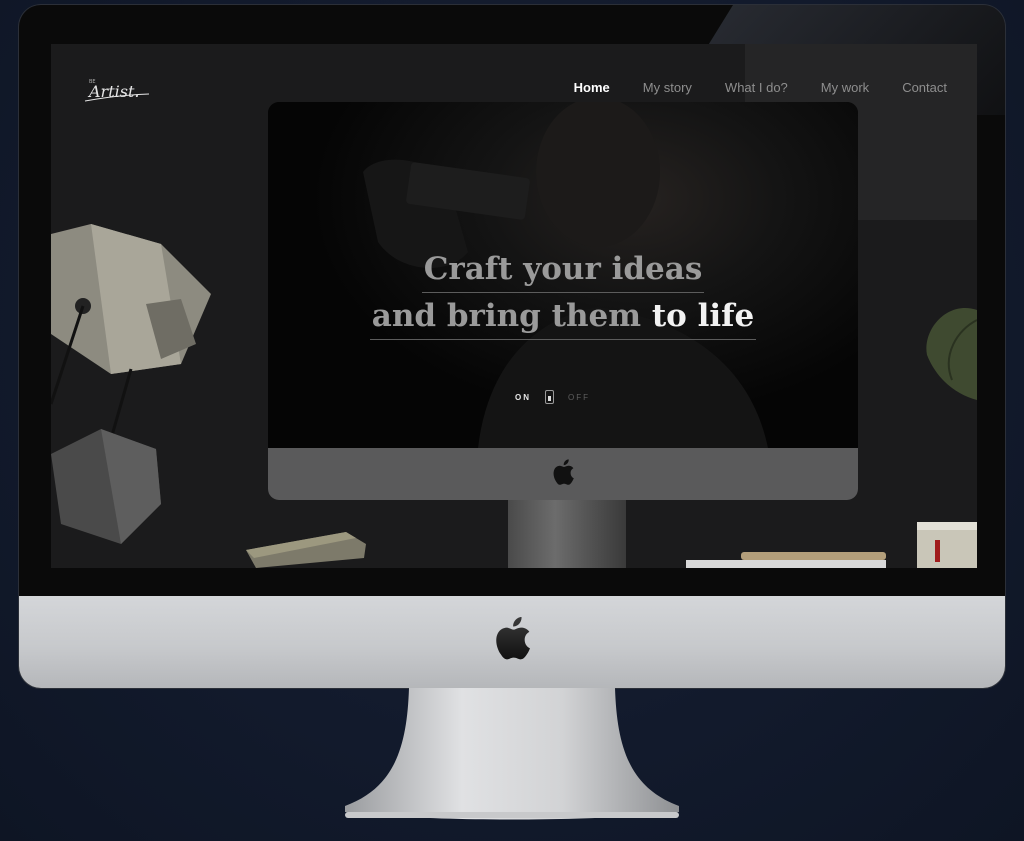 The image size is (1024, 841). I want to click on book-decoration, so click(306, 550).